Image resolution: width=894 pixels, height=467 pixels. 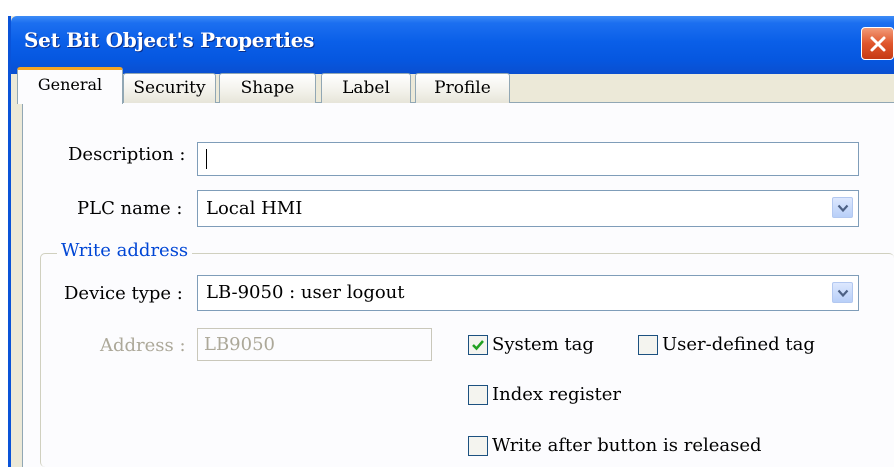 I want to click on address-value: LB9050, so click(x=239, y=344).